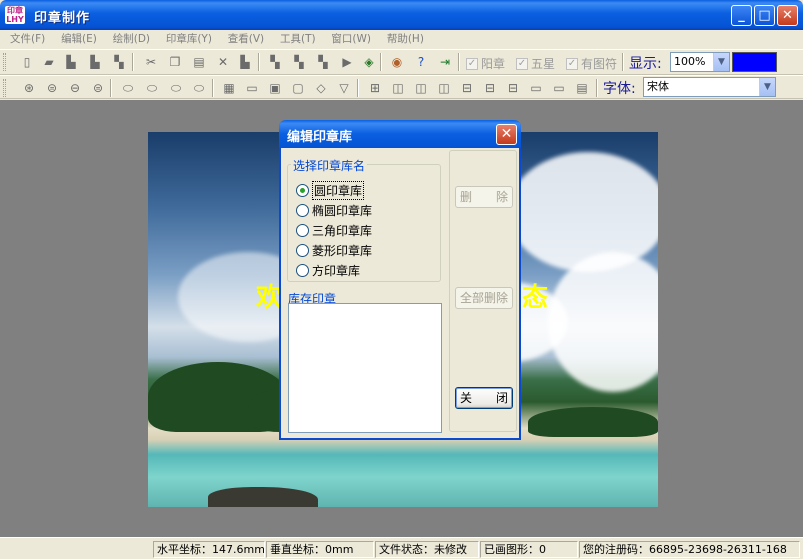 This screenshot has height=559, width=803. Describe the element at coordinates (275, 62) in the screenshot. I see `bring-front-icon: ▚` at that location.